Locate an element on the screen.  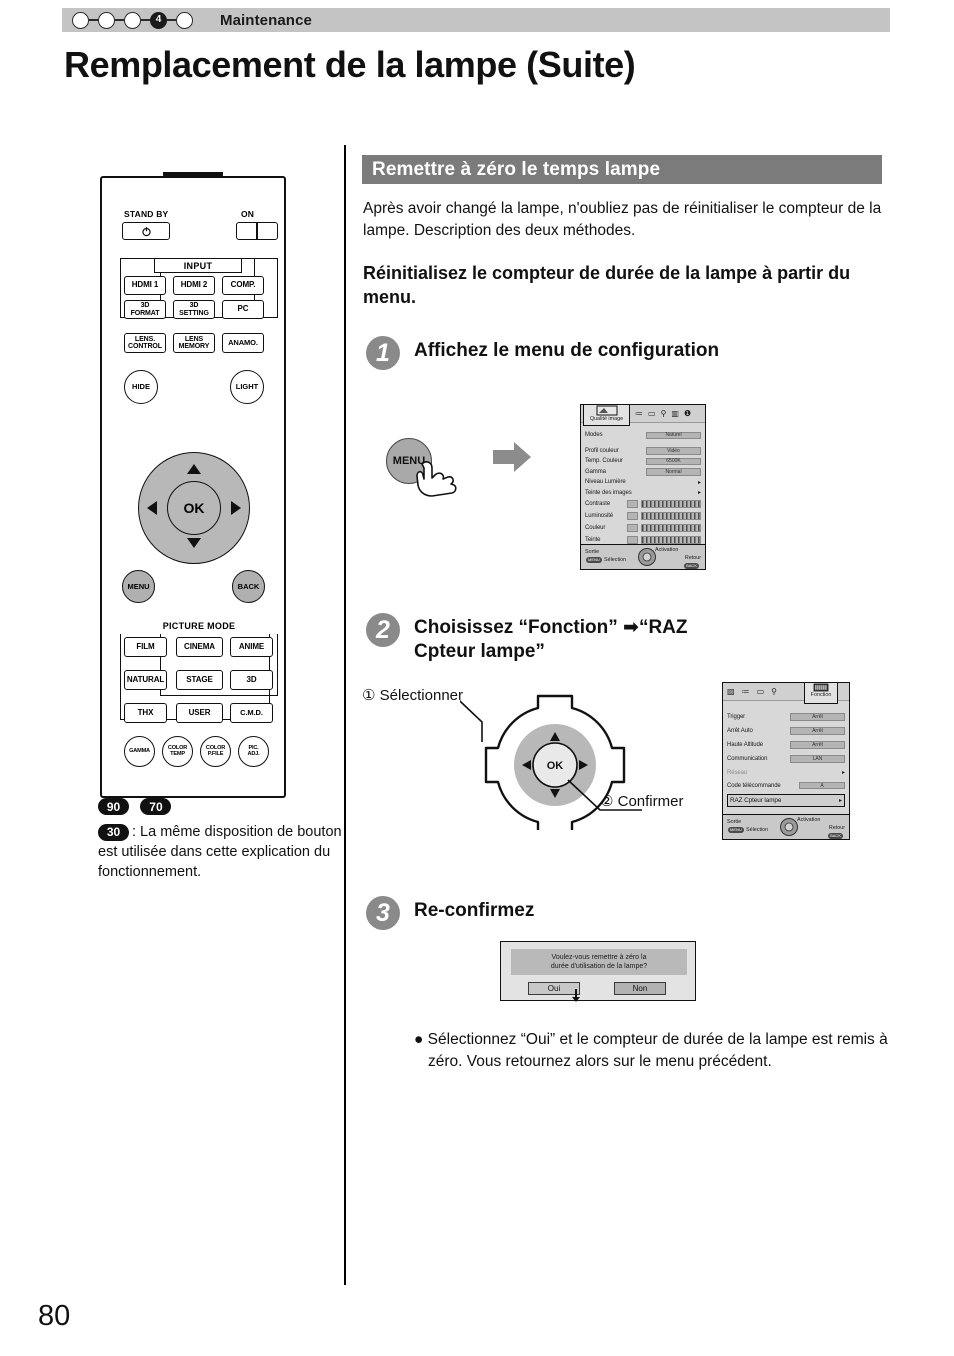
picture-mode-cmd: C.M.D. is located at coordinates (251, 713).